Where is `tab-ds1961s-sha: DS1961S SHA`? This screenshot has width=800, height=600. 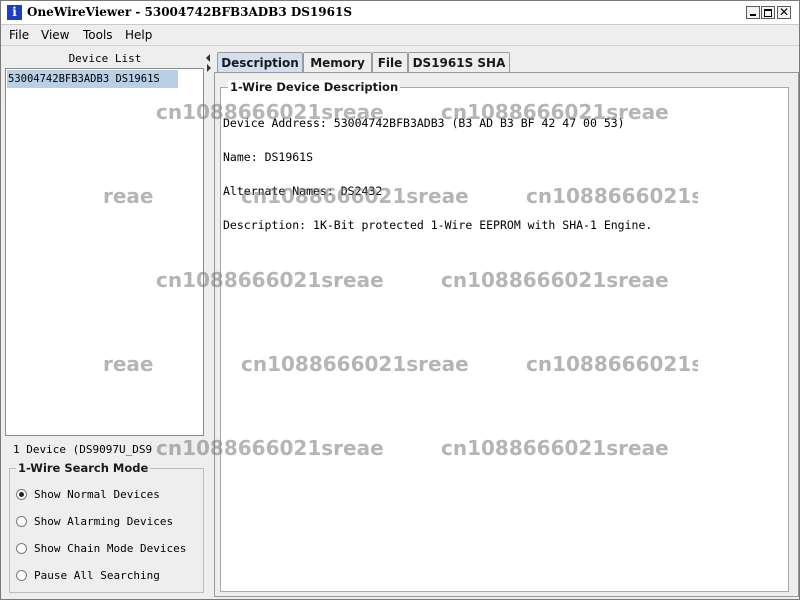 tab-ds1961s-sha: DS1961S SHA is located at coordinates (459, 62).